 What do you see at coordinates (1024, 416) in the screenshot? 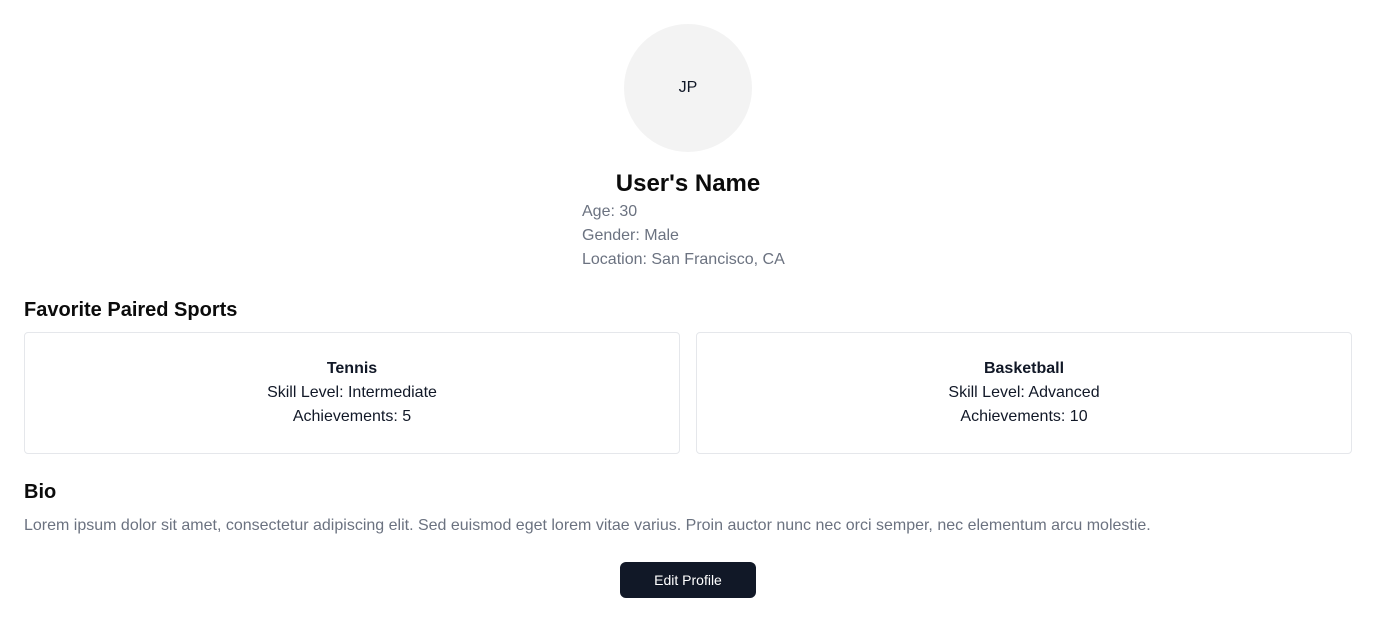
I see `sport-achievements: Achievements: 10` at bounding box center [1024, 416].